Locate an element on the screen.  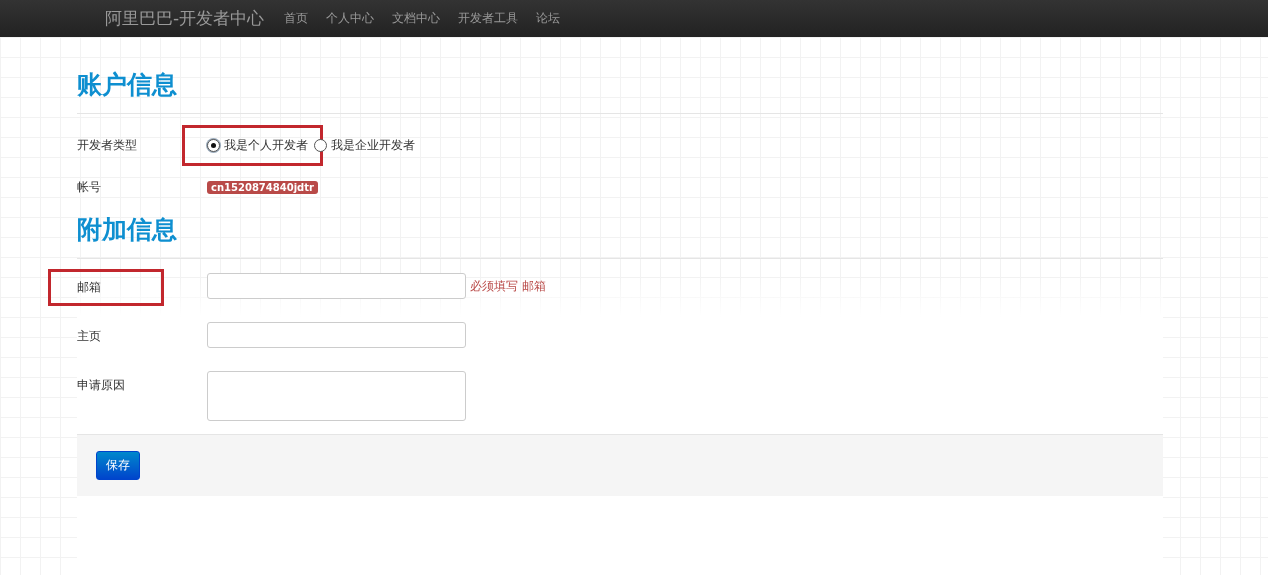
nav-link: 首页 is located at coordinates (296, 18).